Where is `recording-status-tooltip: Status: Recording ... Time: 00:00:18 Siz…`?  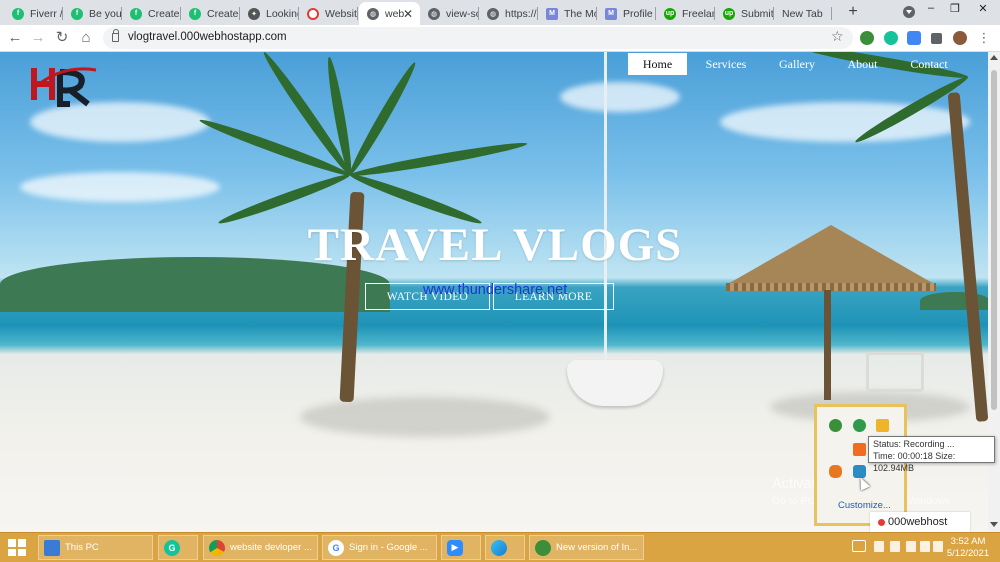
recording-status-tooltip: Status: Recording ... Time: 00:00:18 Siz… is located at coordinates (931, 454).